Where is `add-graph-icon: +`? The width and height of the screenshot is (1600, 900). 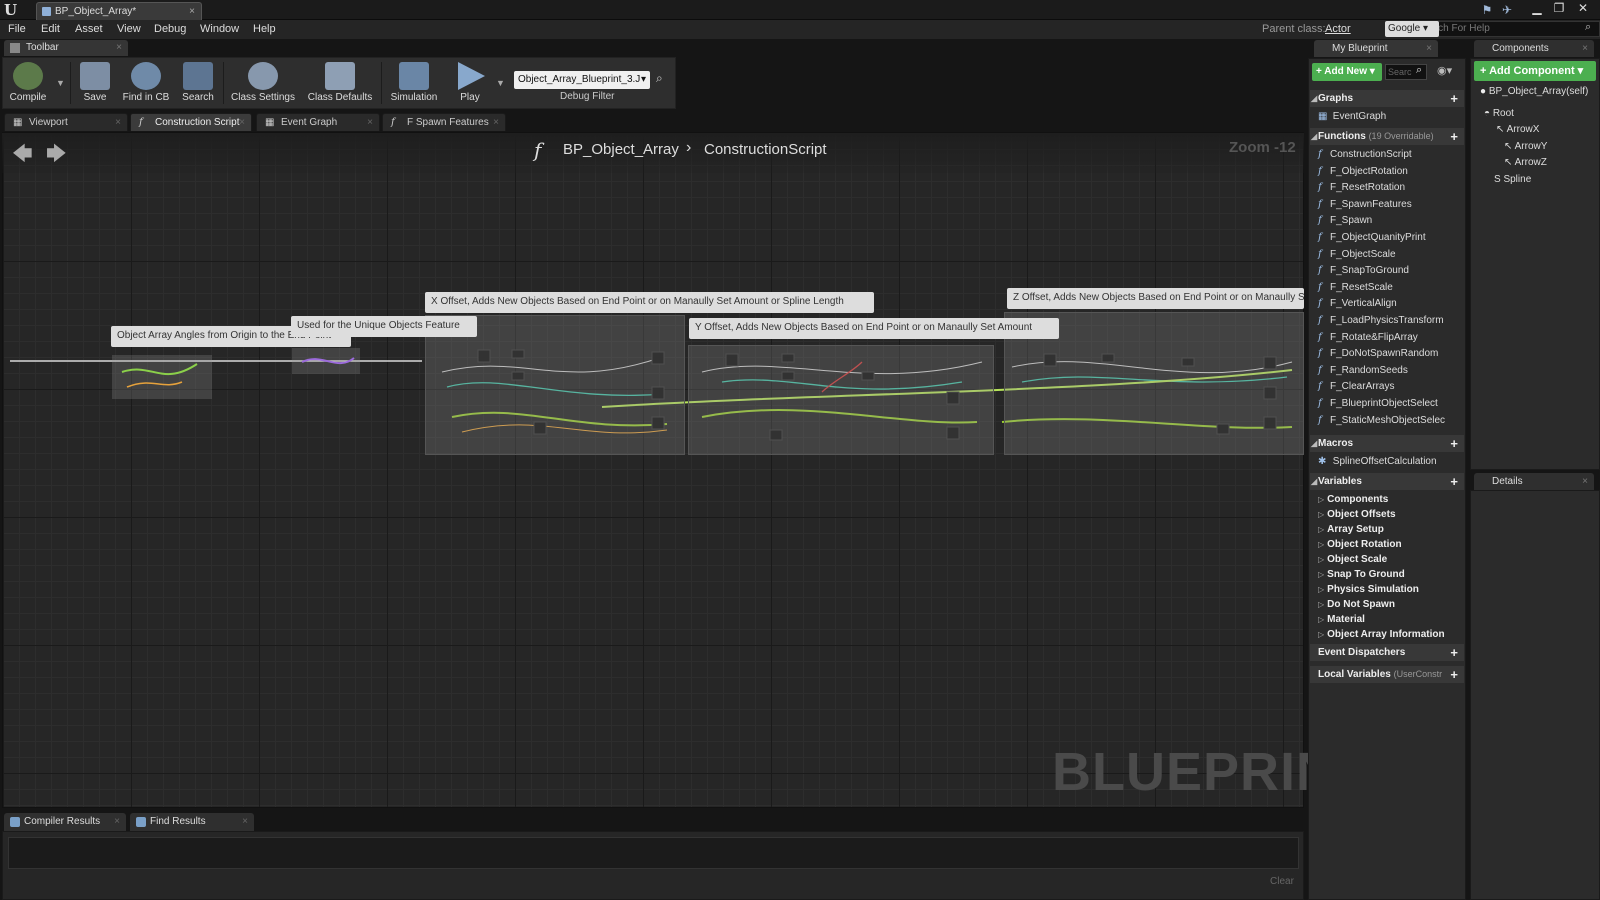
add-graph-icon: + is located at coordinates (1454, 98).